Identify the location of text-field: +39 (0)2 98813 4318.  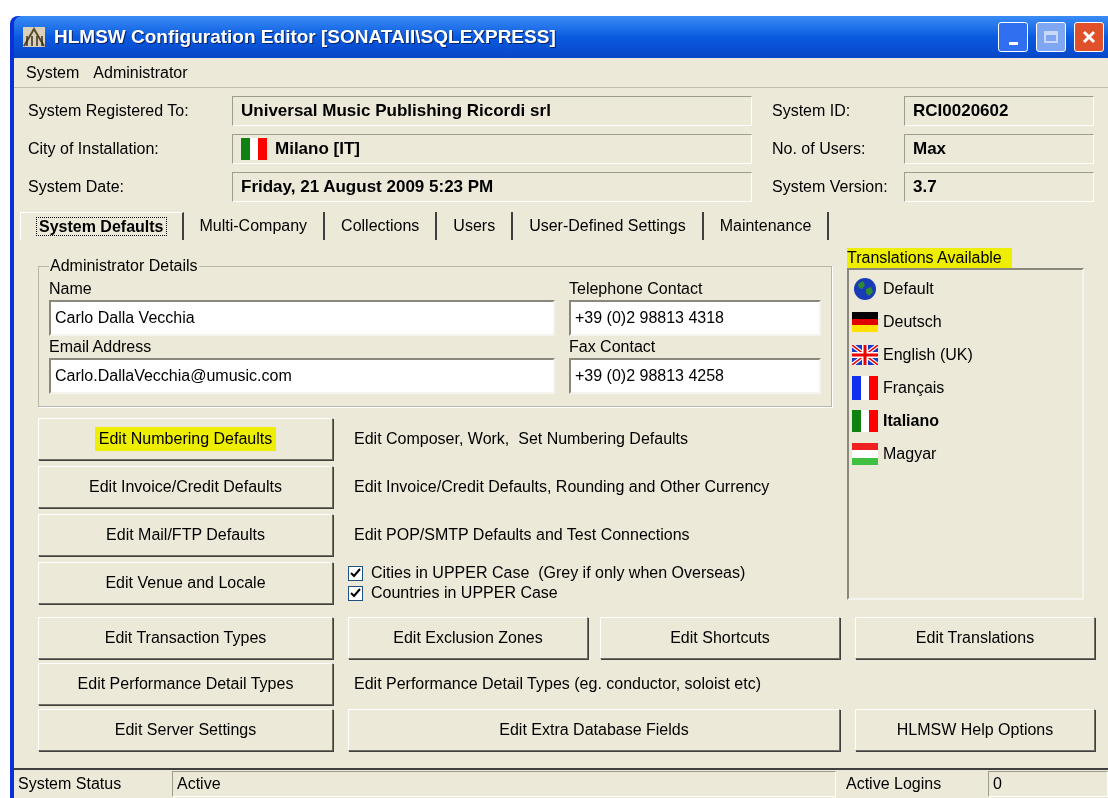
(695, 318).